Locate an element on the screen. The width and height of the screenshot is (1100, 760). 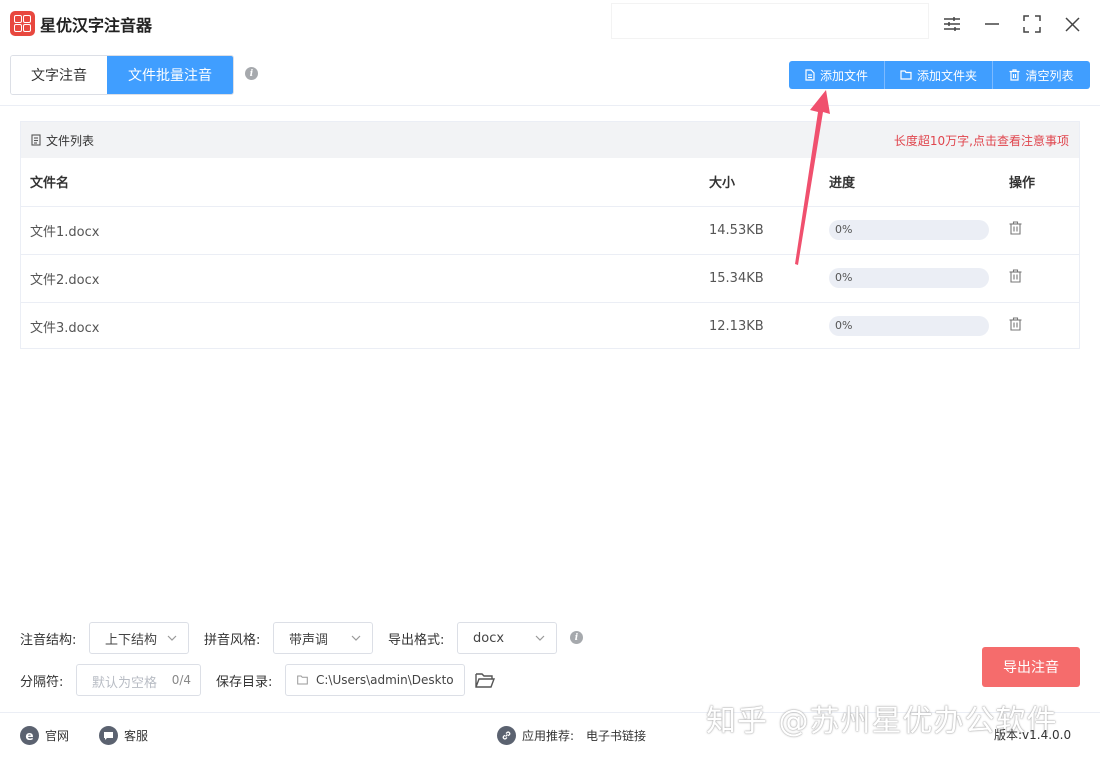
tab-batch-file-annotation: 文件批量注音 is located at coordinates (170, 75).